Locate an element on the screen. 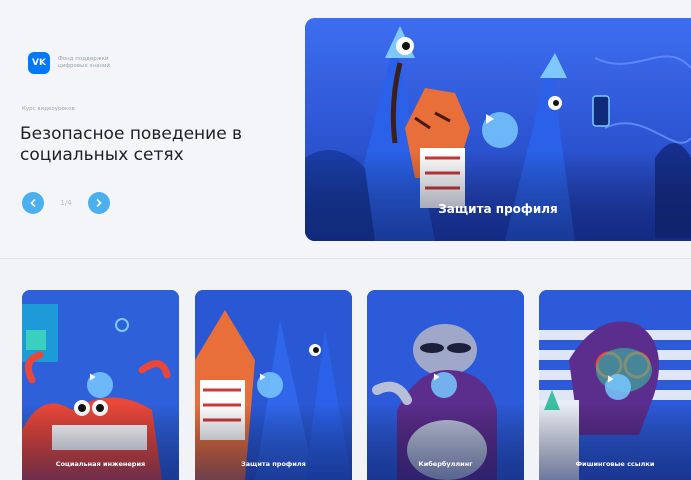 This screenshot has width=691, height=480. prev-button is located at coordinates (33, 203).